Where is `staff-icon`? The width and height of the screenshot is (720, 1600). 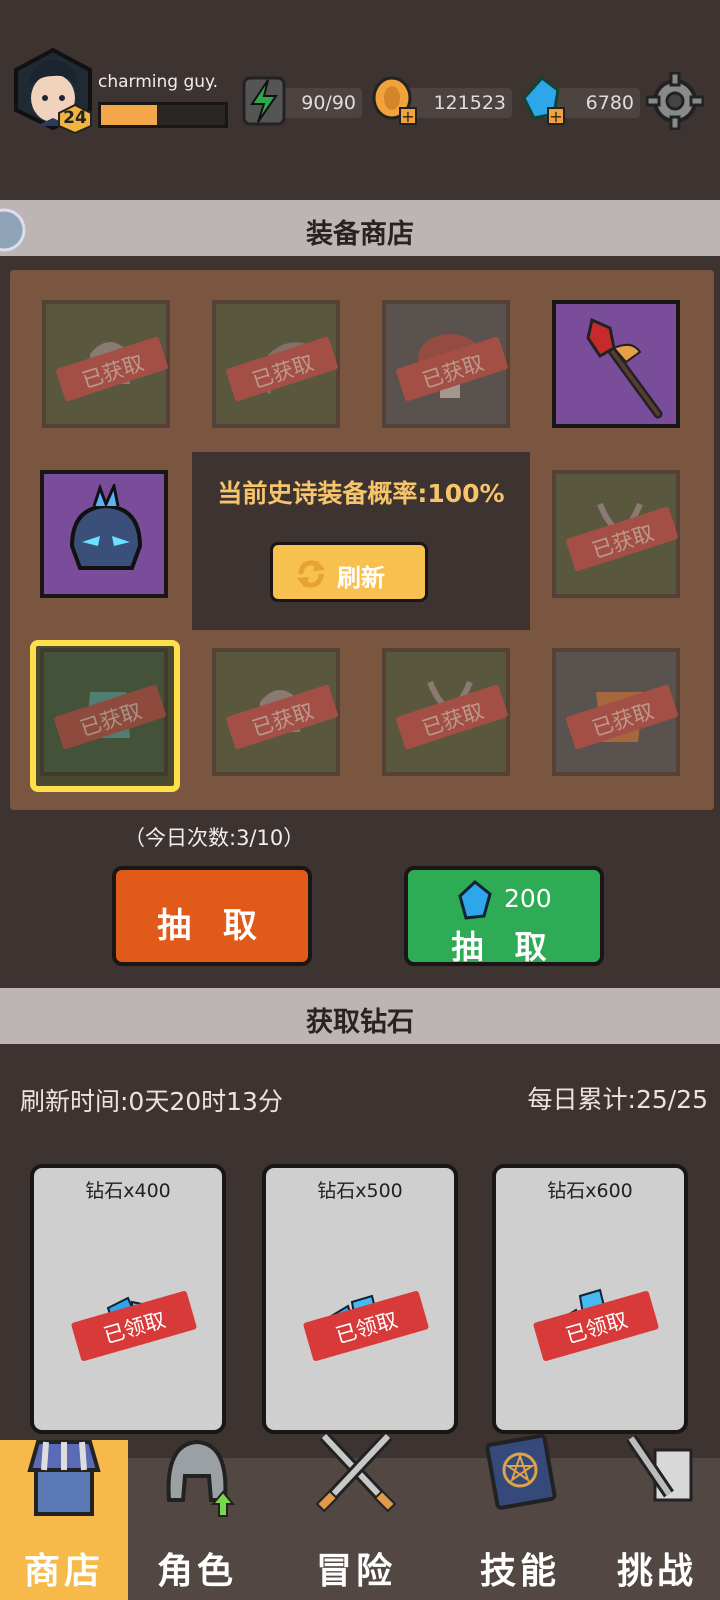
staff-icon is located at coordinates (624, 368).